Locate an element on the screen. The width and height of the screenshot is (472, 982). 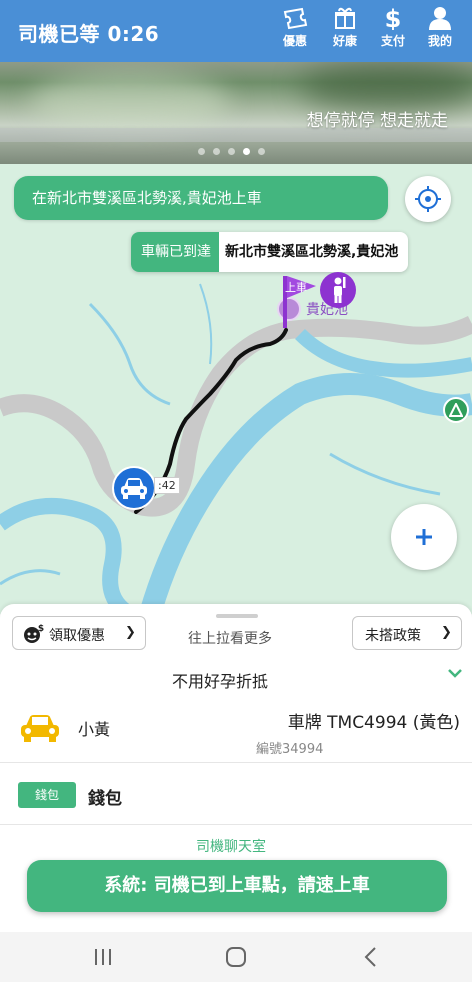
header-button-payment: $ 支付 is located at coordinates (393, 32).